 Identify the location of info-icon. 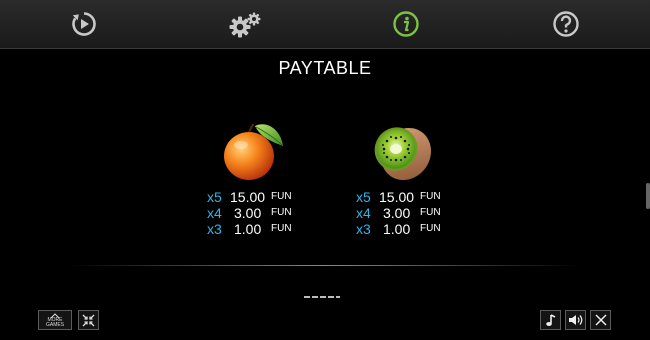
(406, 24).